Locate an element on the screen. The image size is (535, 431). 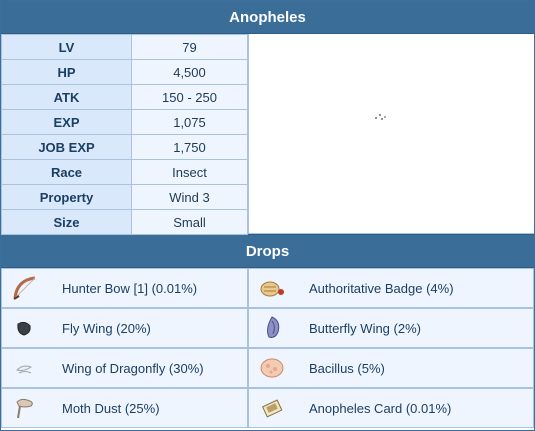
drop-item: Hunter Bow [1] (0.01%) is located at coordinates (124, 288).